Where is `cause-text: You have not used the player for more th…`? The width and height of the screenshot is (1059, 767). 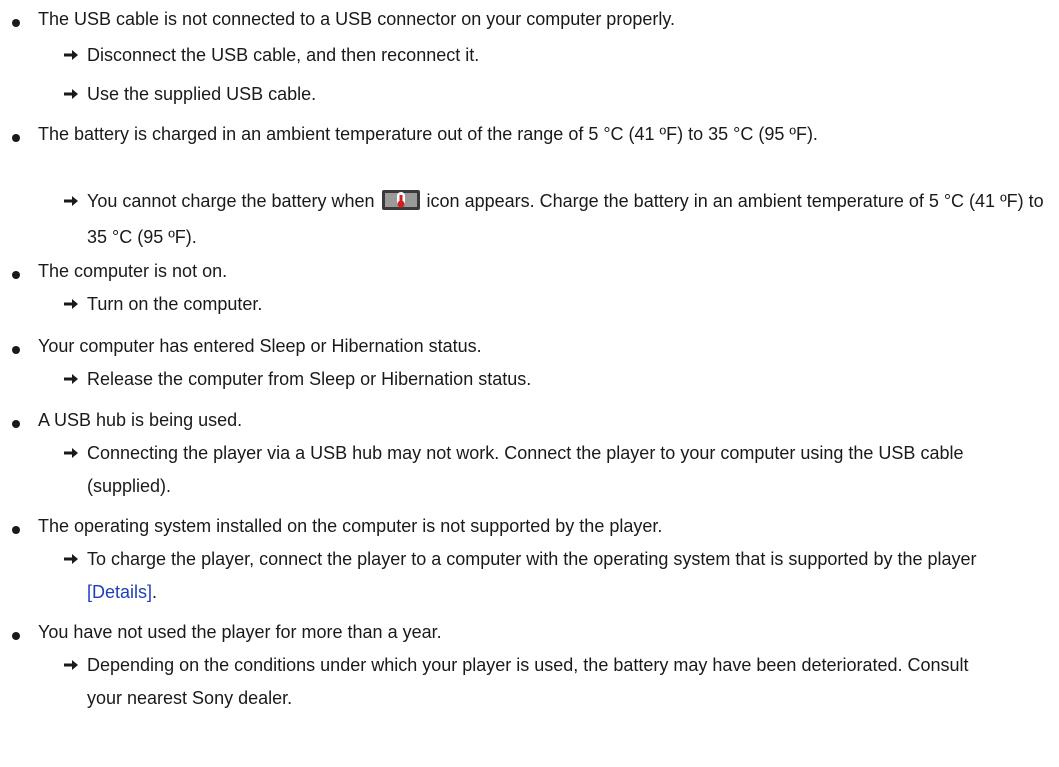
cause-text: You have not used the player for more th… is located at coordinates (240, 632).